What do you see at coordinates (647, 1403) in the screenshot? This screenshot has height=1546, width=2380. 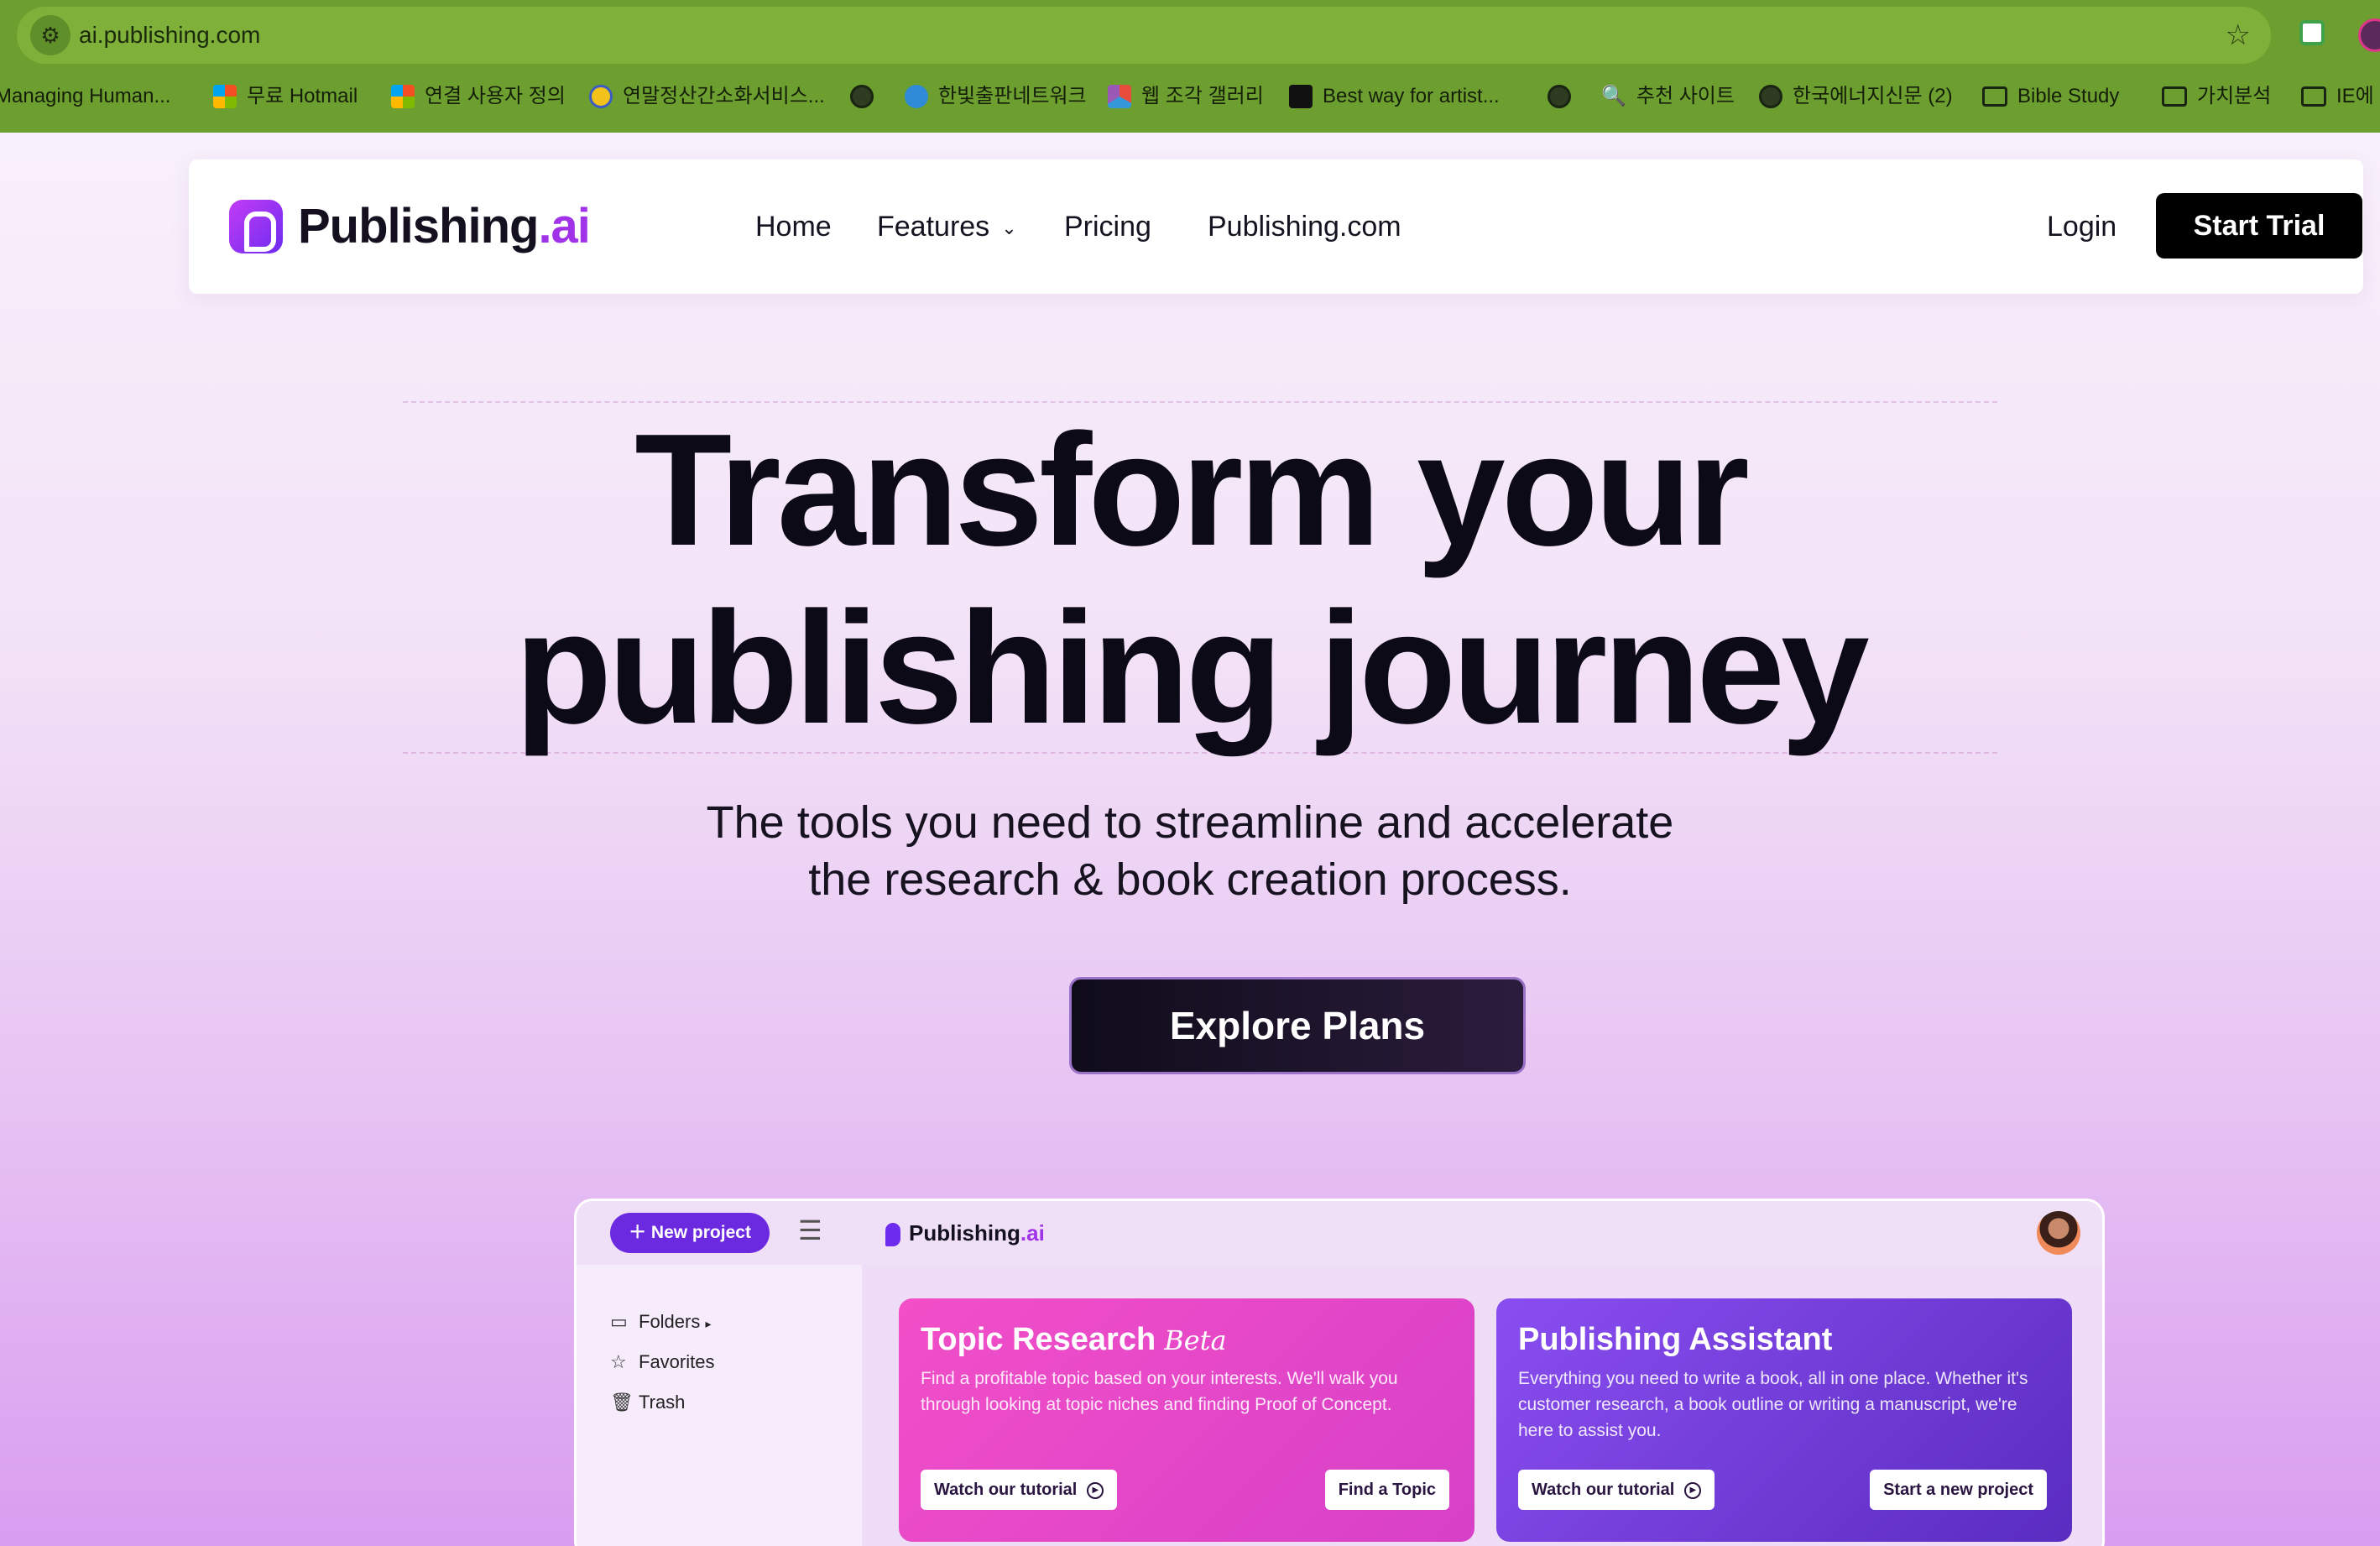 I see `sidebar-item-trash: 🗑 Trash` at bounding box center [647, 1403].